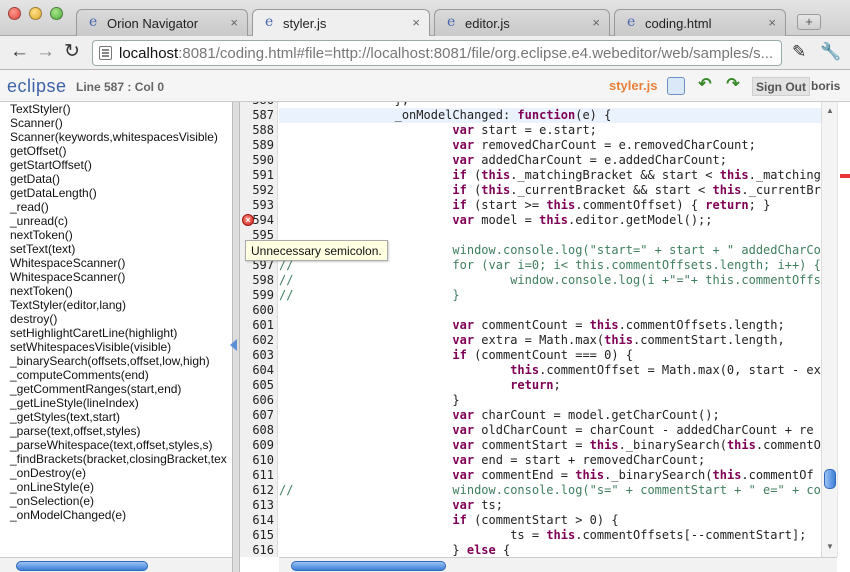  Describe the element at coordinates (829, 329) in the screenshot. I see `editor-vertical-scrollbar: ▲ ▼` at that location.